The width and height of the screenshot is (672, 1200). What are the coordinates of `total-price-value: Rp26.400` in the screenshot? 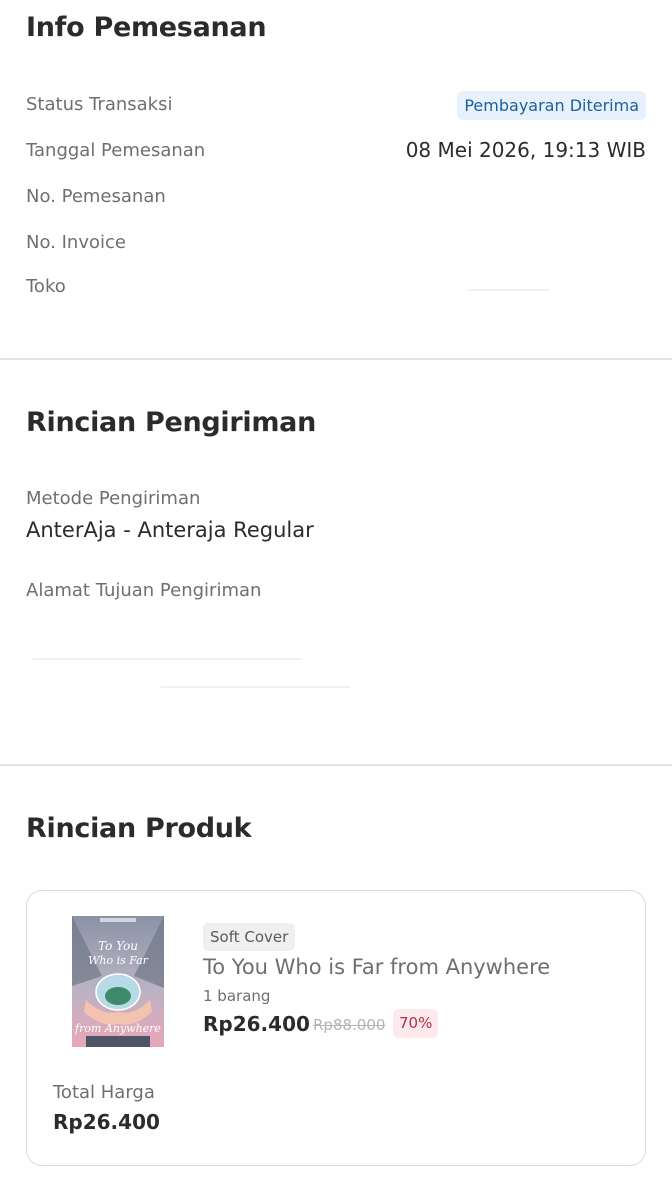 It's located at (106, 1122).